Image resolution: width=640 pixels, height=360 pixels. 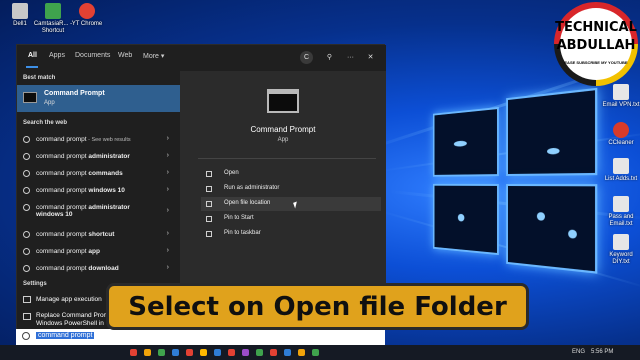 I want to click on desktop-icon-label: Pass and Email.txt, so click(x=621, y=220).